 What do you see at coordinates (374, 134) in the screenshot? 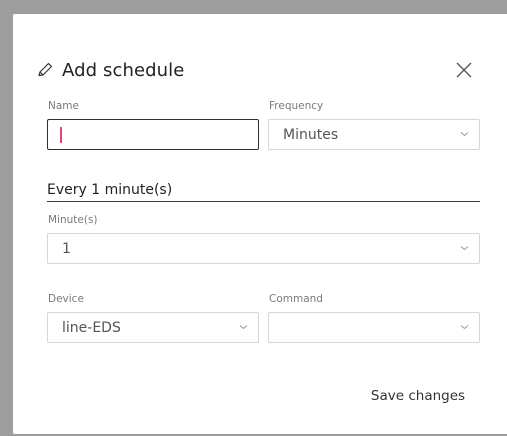
I see `frequency-select: Minutes` at bounding box center [374, 134].